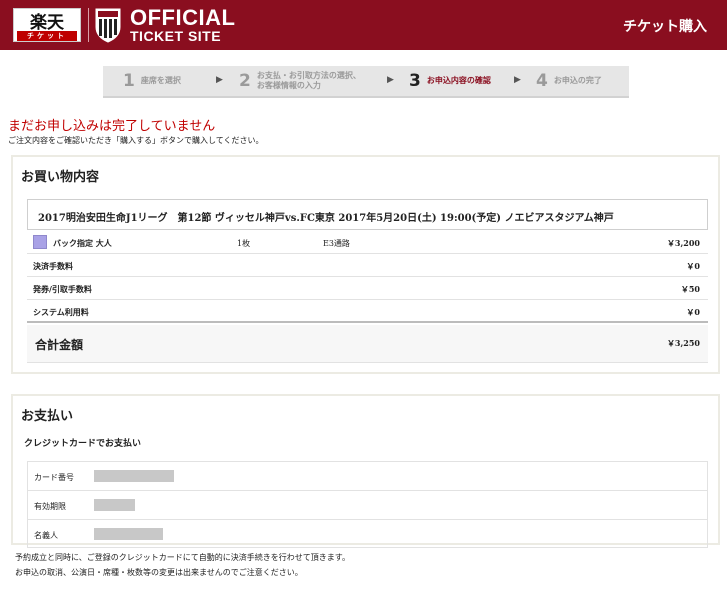 The width and height of the screenshot is (727, 605). Describe the element at coordinates (336, 243) in the screenshot. I see `ticket-gate: E3通路` at that location.